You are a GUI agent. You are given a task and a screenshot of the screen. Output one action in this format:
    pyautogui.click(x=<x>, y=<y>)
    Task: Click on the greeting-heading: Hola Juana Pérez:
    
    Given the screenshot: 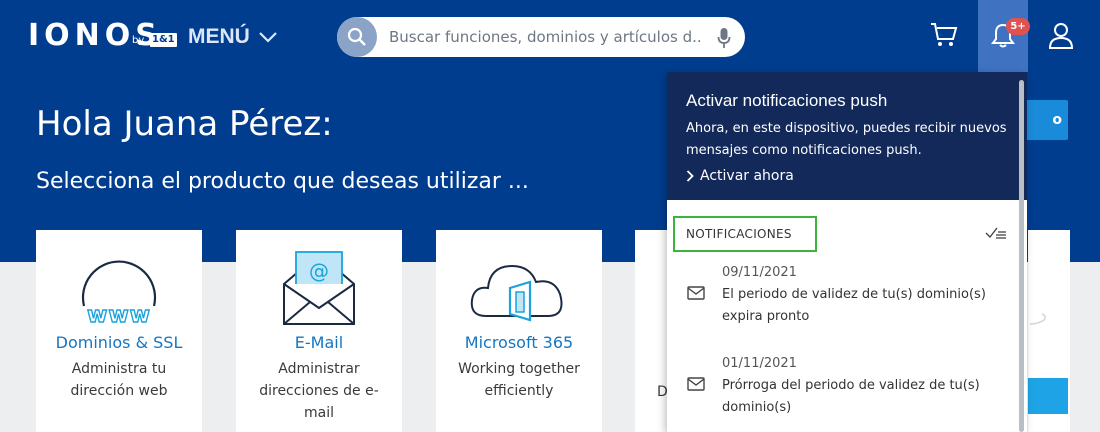 What is the action you would take?
    pyautogui.click(x=184, y=124)
    